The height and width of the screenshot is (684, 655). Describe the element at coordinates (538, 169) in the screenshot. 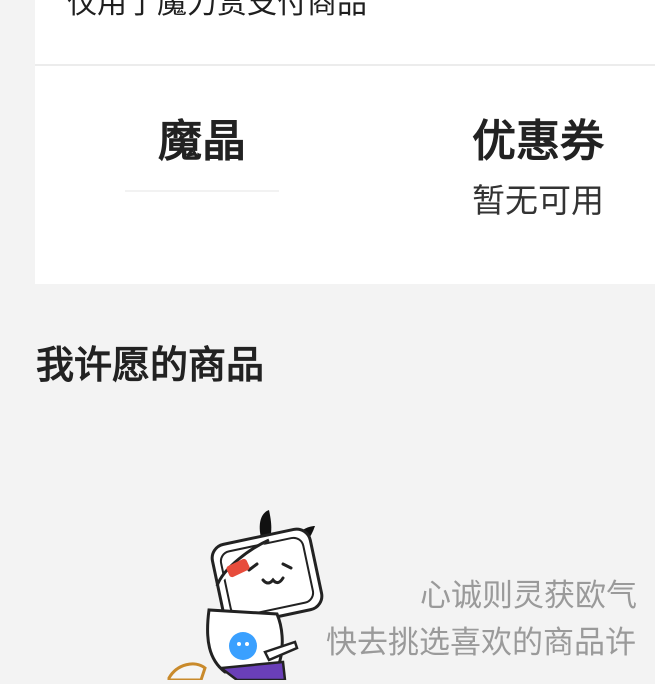

I see `tab-coupon: 优惠券 暂无可用` at that location.